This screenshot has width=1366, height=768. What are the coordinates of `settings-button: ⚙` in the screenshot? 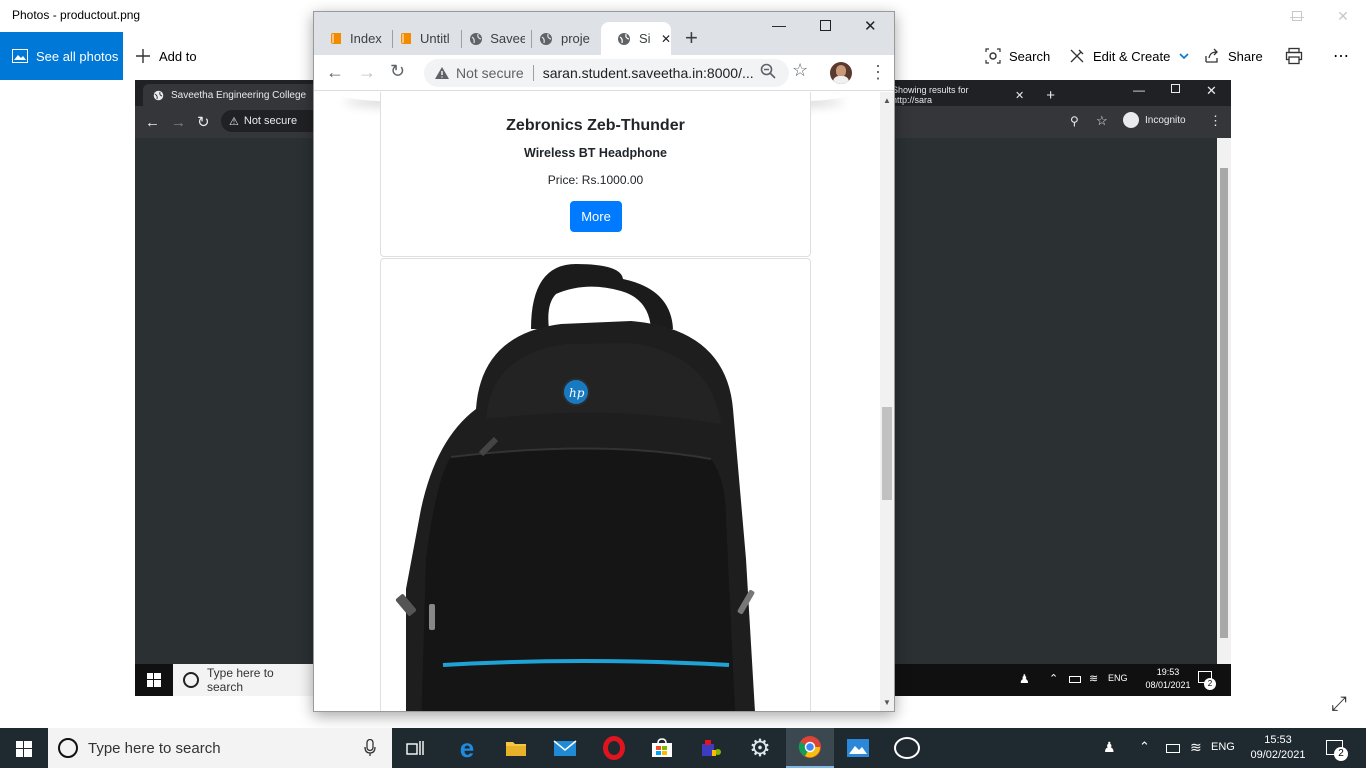 It's located at (760, 748).